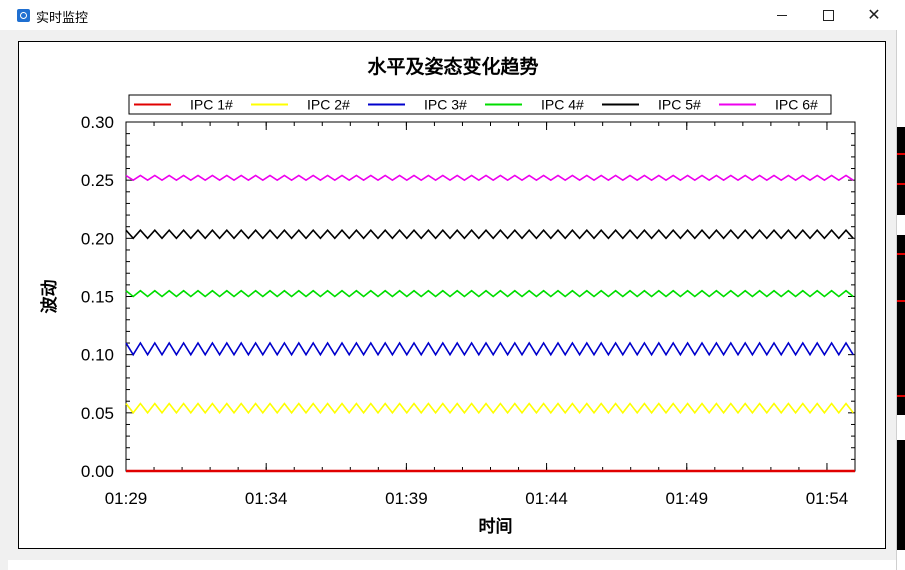 The height and width of the screenshot is (570, 905). I want to click on y-tick-label: 0.05, so click(97, 413).